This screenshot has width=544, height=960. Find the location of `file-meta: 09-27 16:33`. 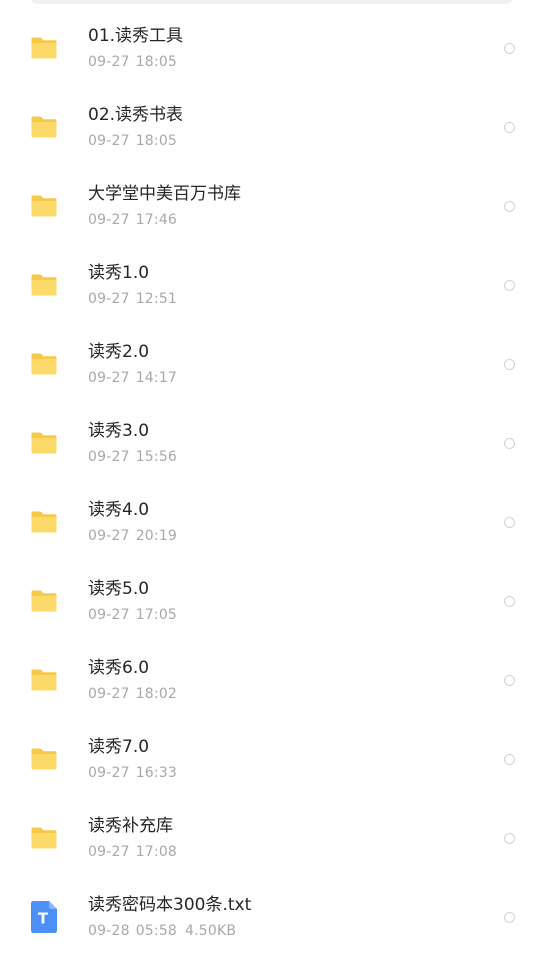

file-meta: 09-27 16:33 is located at coordinates (132, 773).